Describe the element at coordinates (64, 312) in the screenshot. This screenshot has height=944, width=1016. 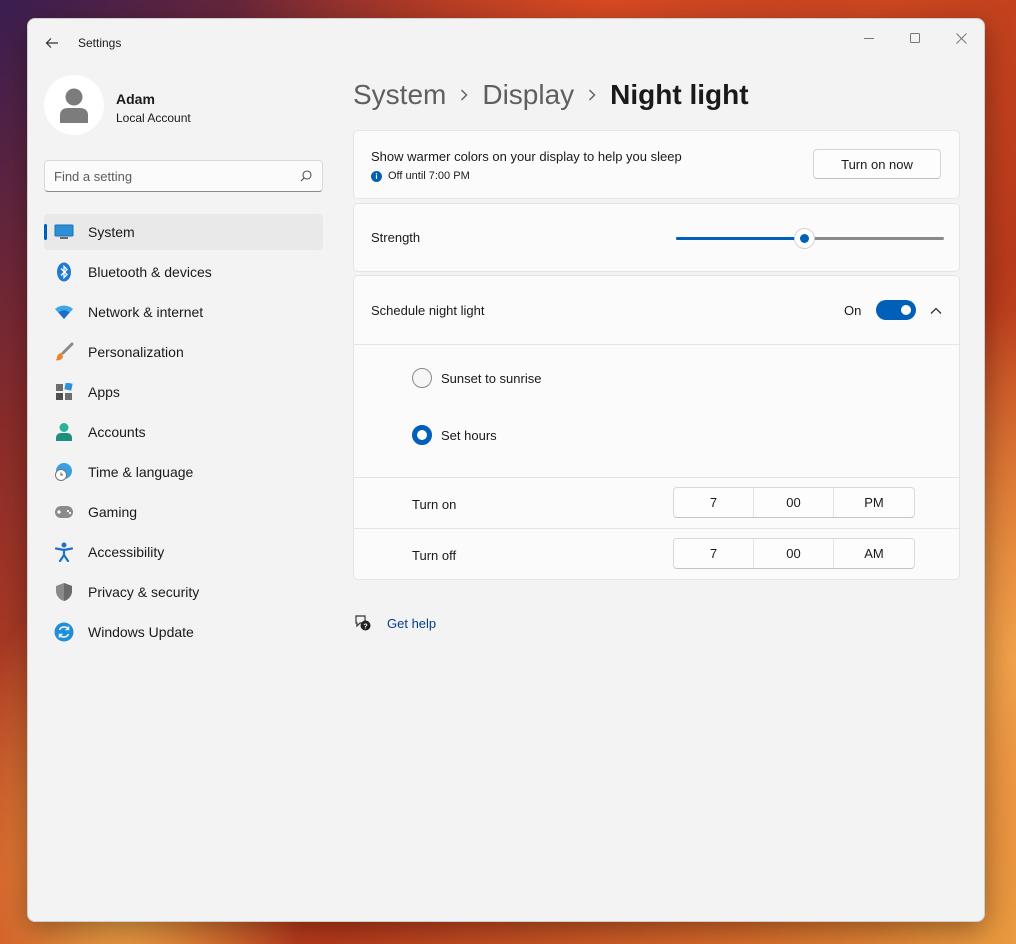
I see `wifi-icon` at that location.